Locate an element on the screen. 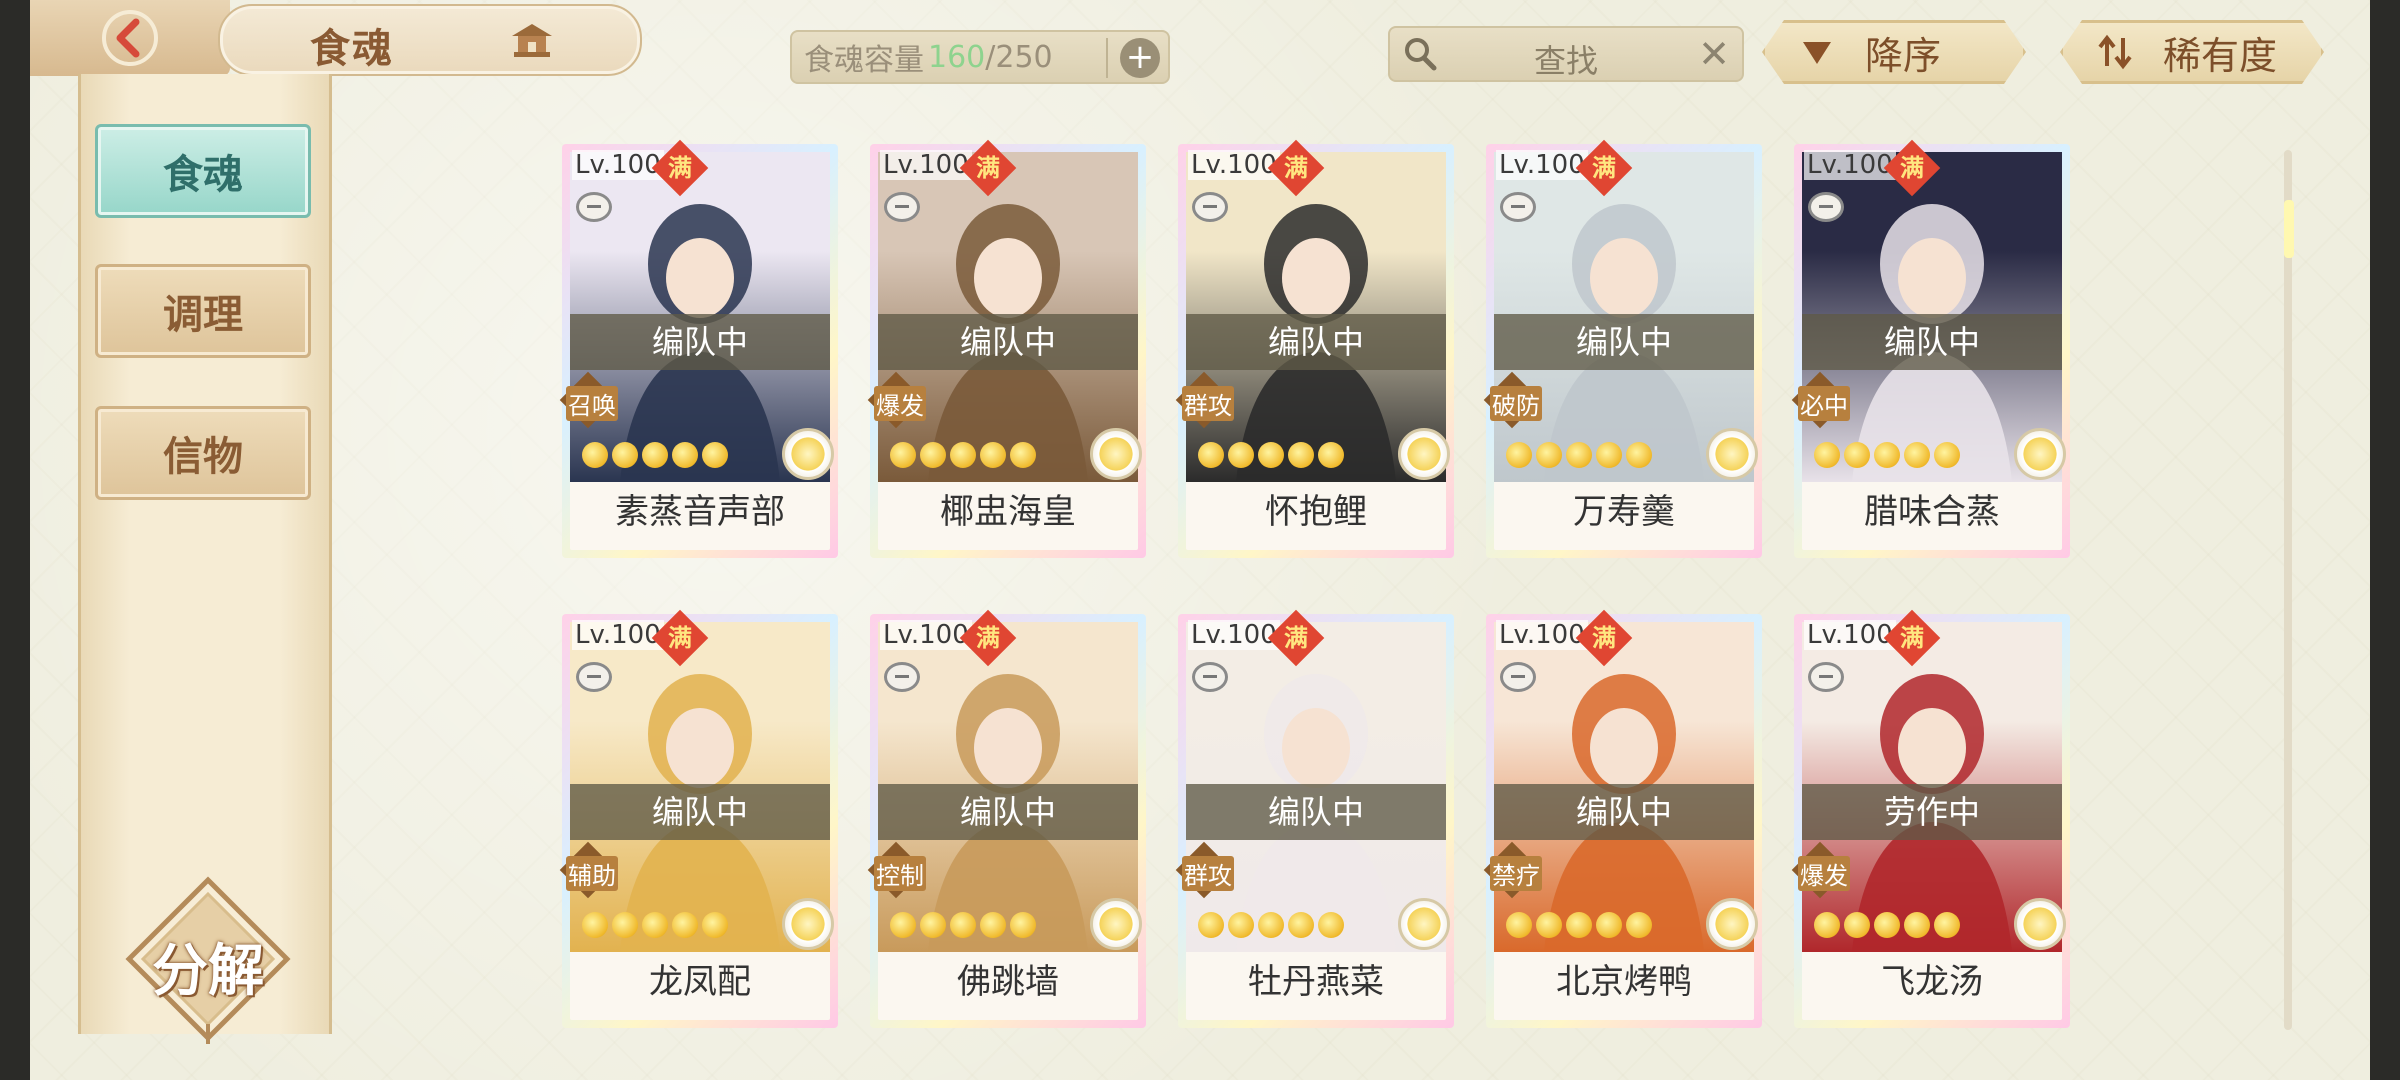 The height and width of the screenshot is (1080, 2400). food-soul-card: Lv.100 满 编队中 辅助 龙凤配 is located at coordinates (698, 818).